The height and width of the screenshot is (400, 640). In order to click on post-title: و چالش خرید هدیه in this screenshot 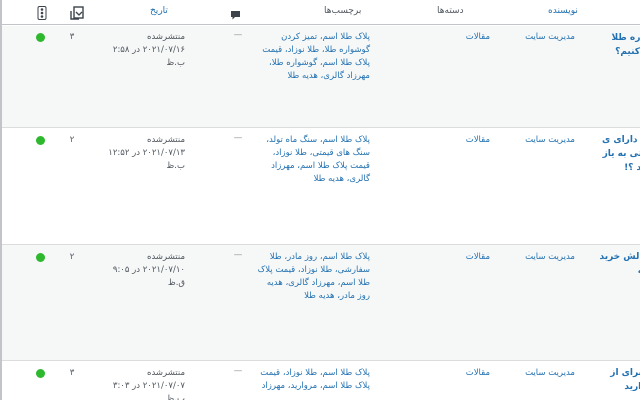, I will do `click(618, 264)`.